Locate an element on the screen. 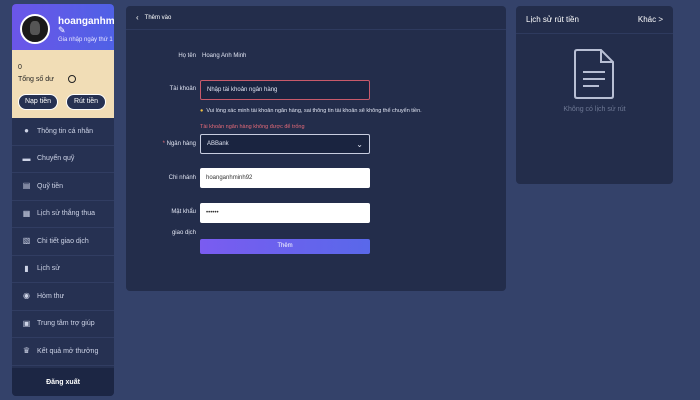 The width and height of the screenshot is (700, 400). sidebar-item-label: Chi tiết giao dịch is located at coordinates (63, 241).